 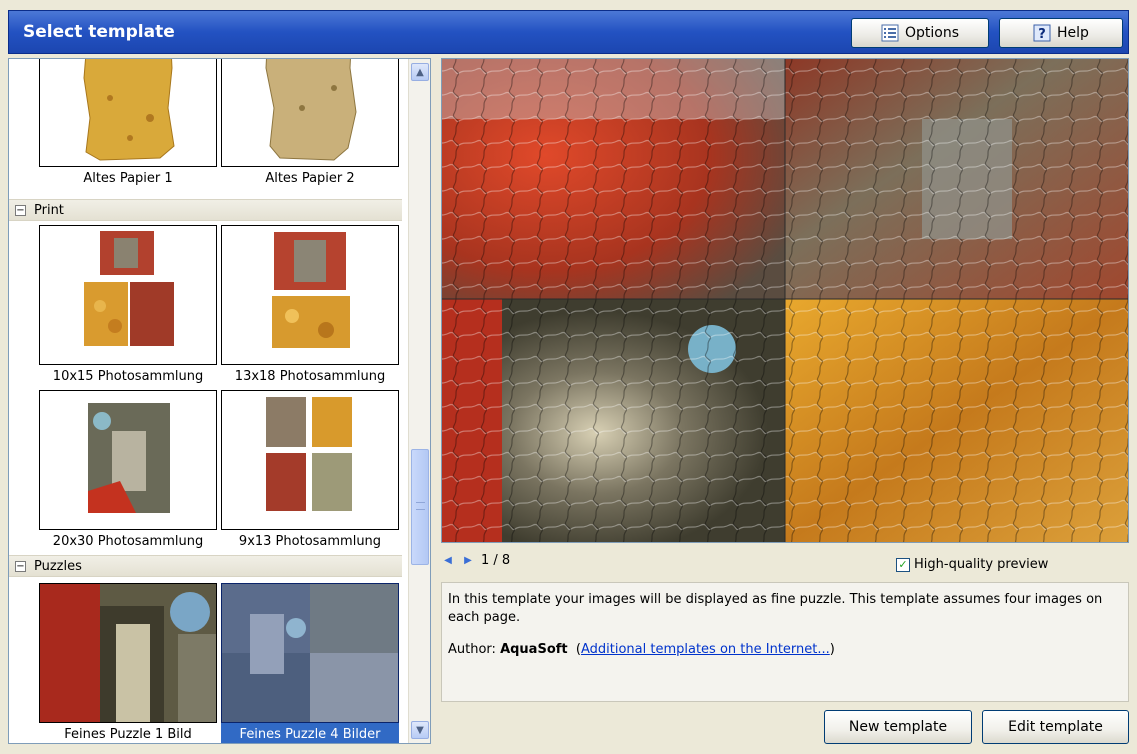 I want to click on new-template-button: New template, so click(x=898, y=727).